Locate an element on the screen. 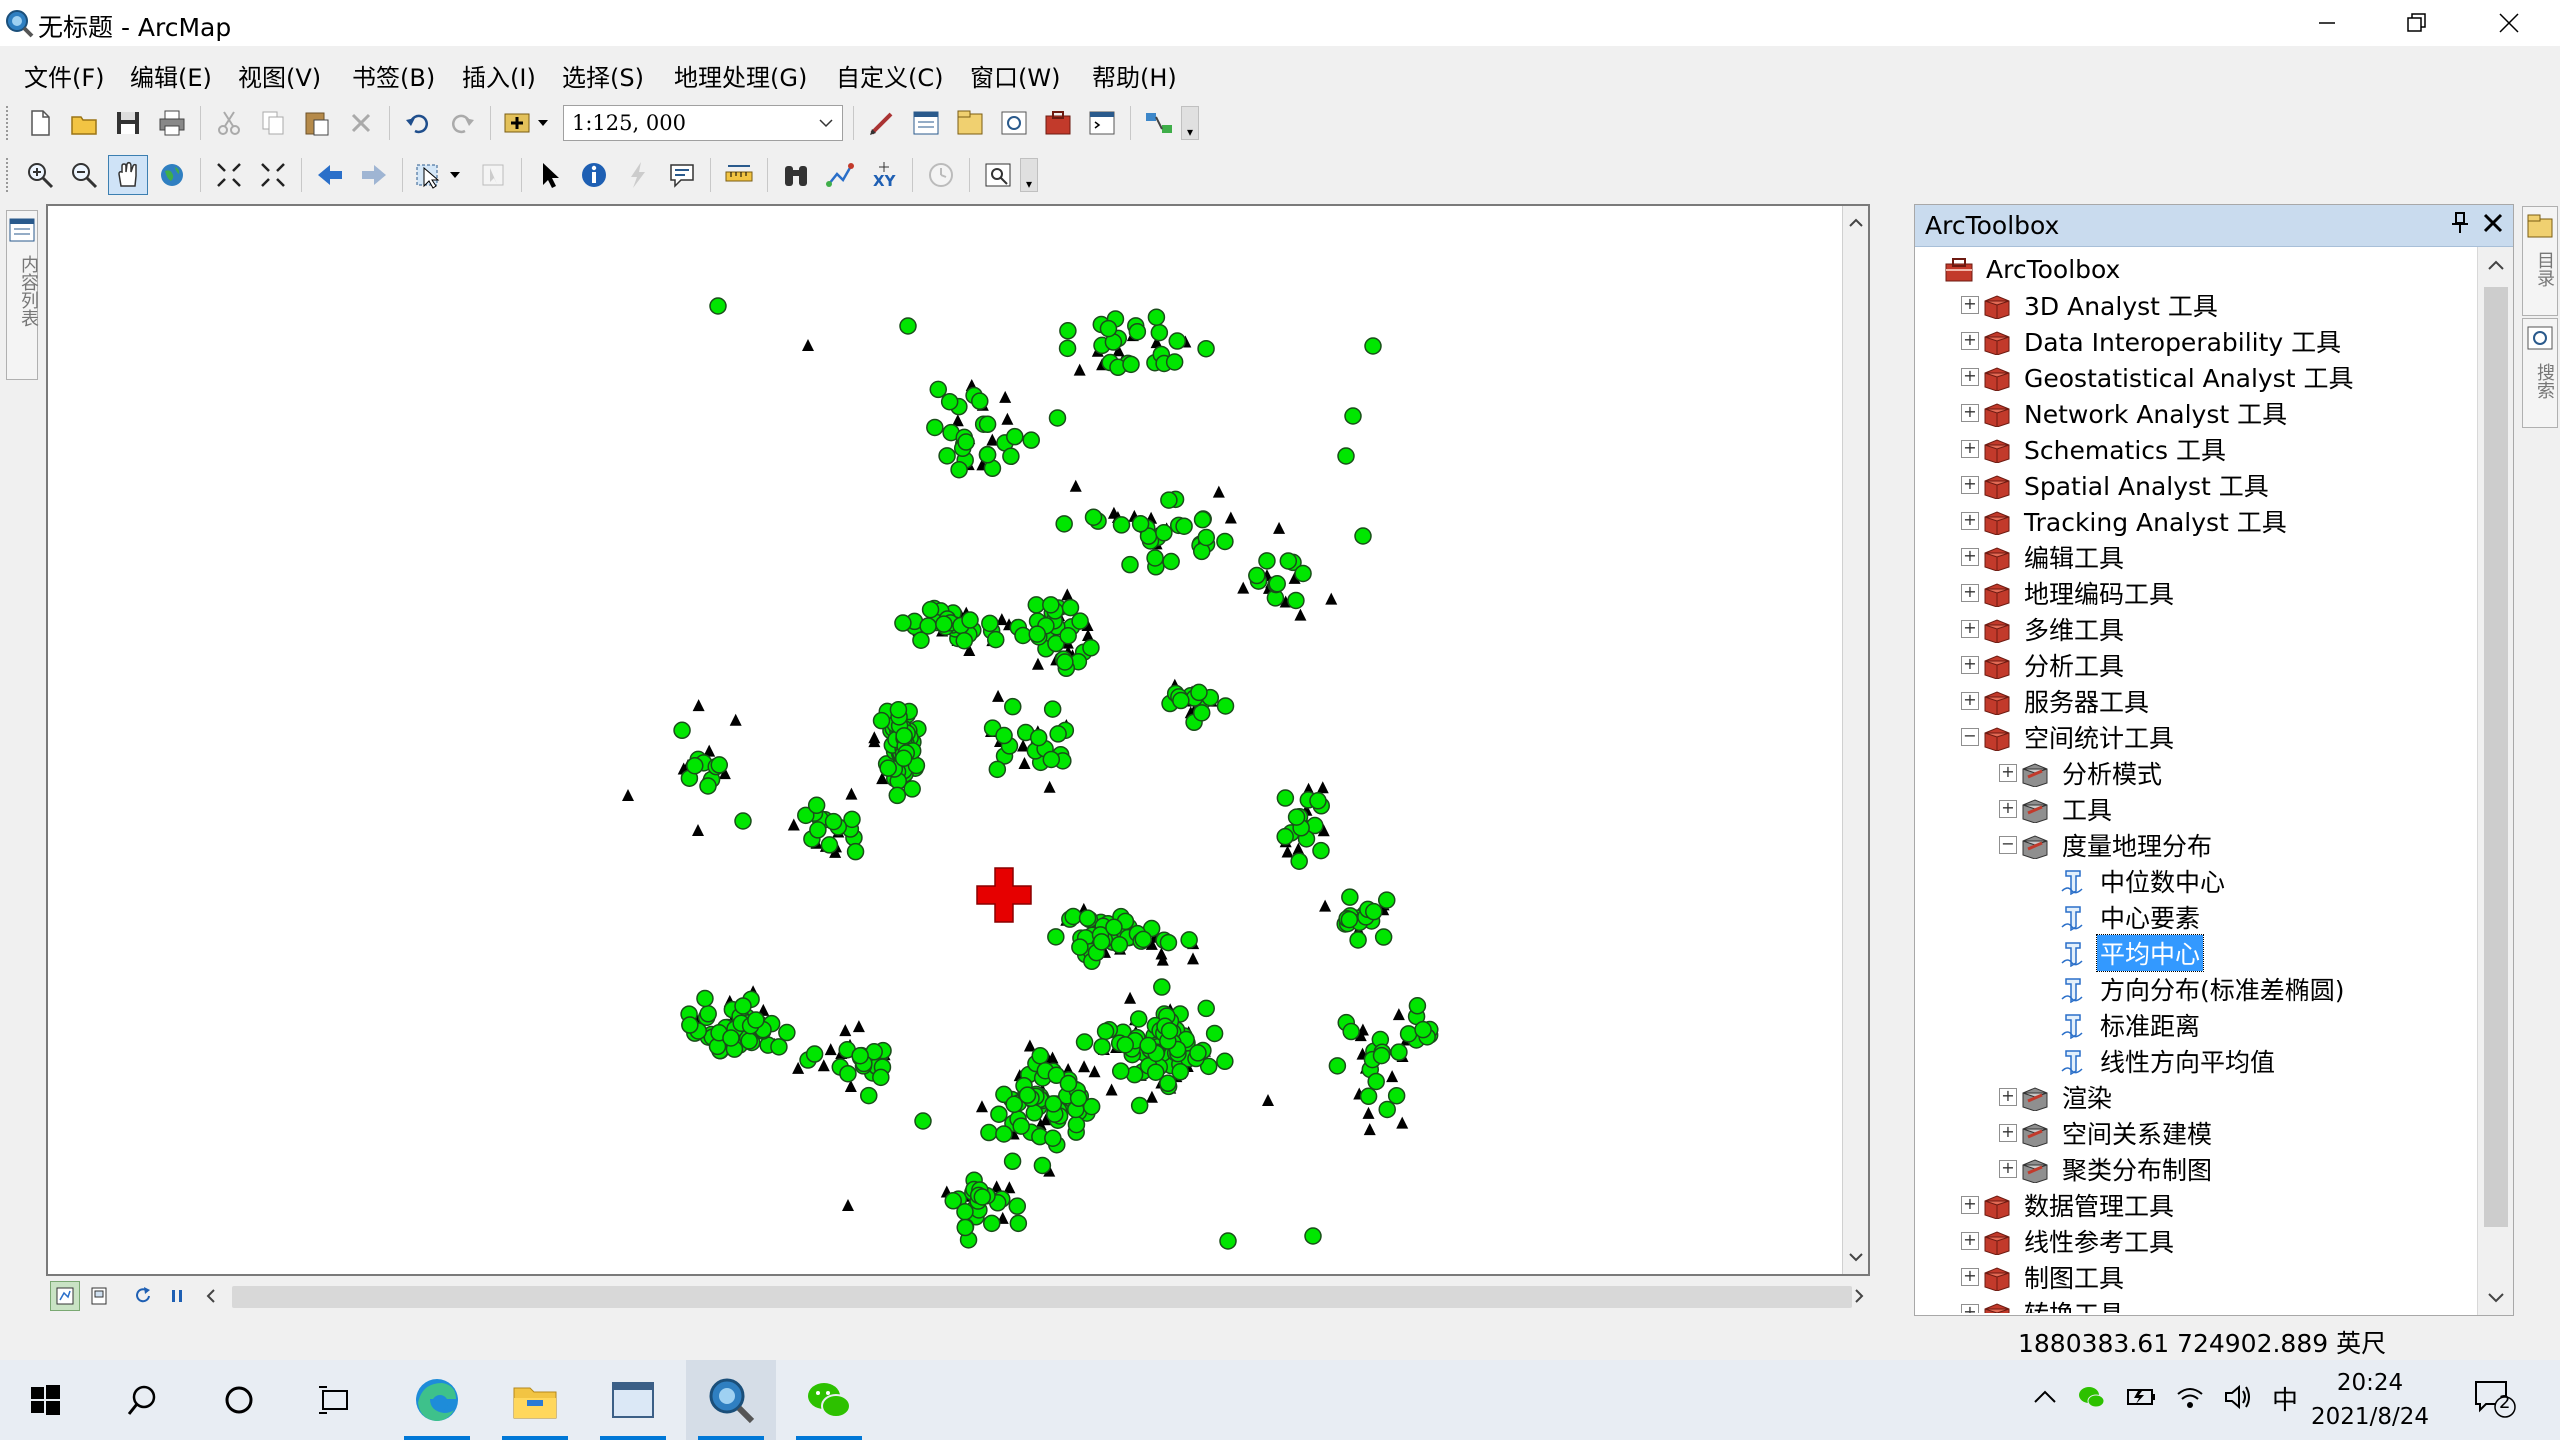 Image resolution: width=2560 pixels, height=1440 pixels. undo-button is located at coordinates (418, 123).